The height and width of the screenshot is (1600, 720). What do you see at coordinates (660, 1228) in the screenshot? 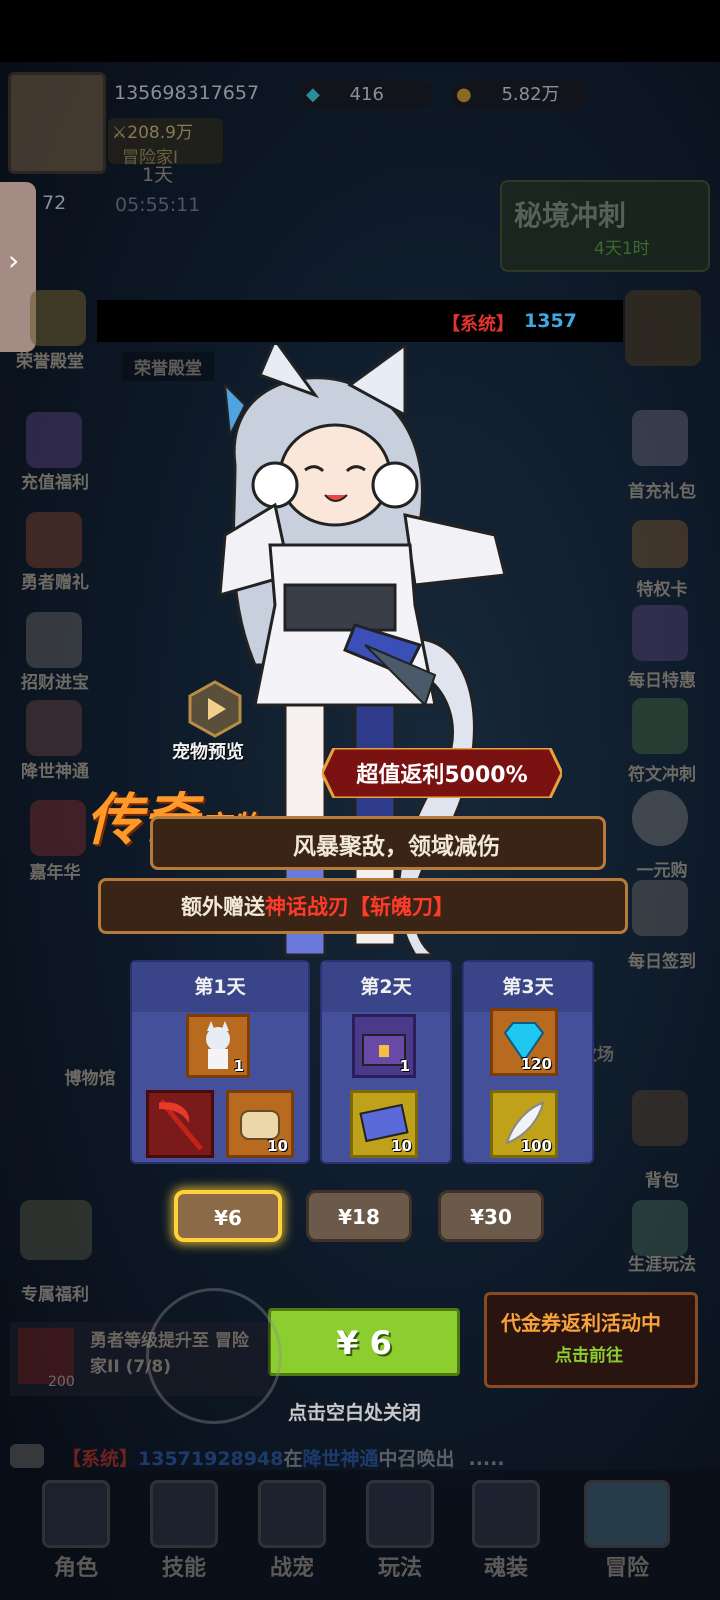
I see `right-icon-career` at bounding box center [660, 1228].